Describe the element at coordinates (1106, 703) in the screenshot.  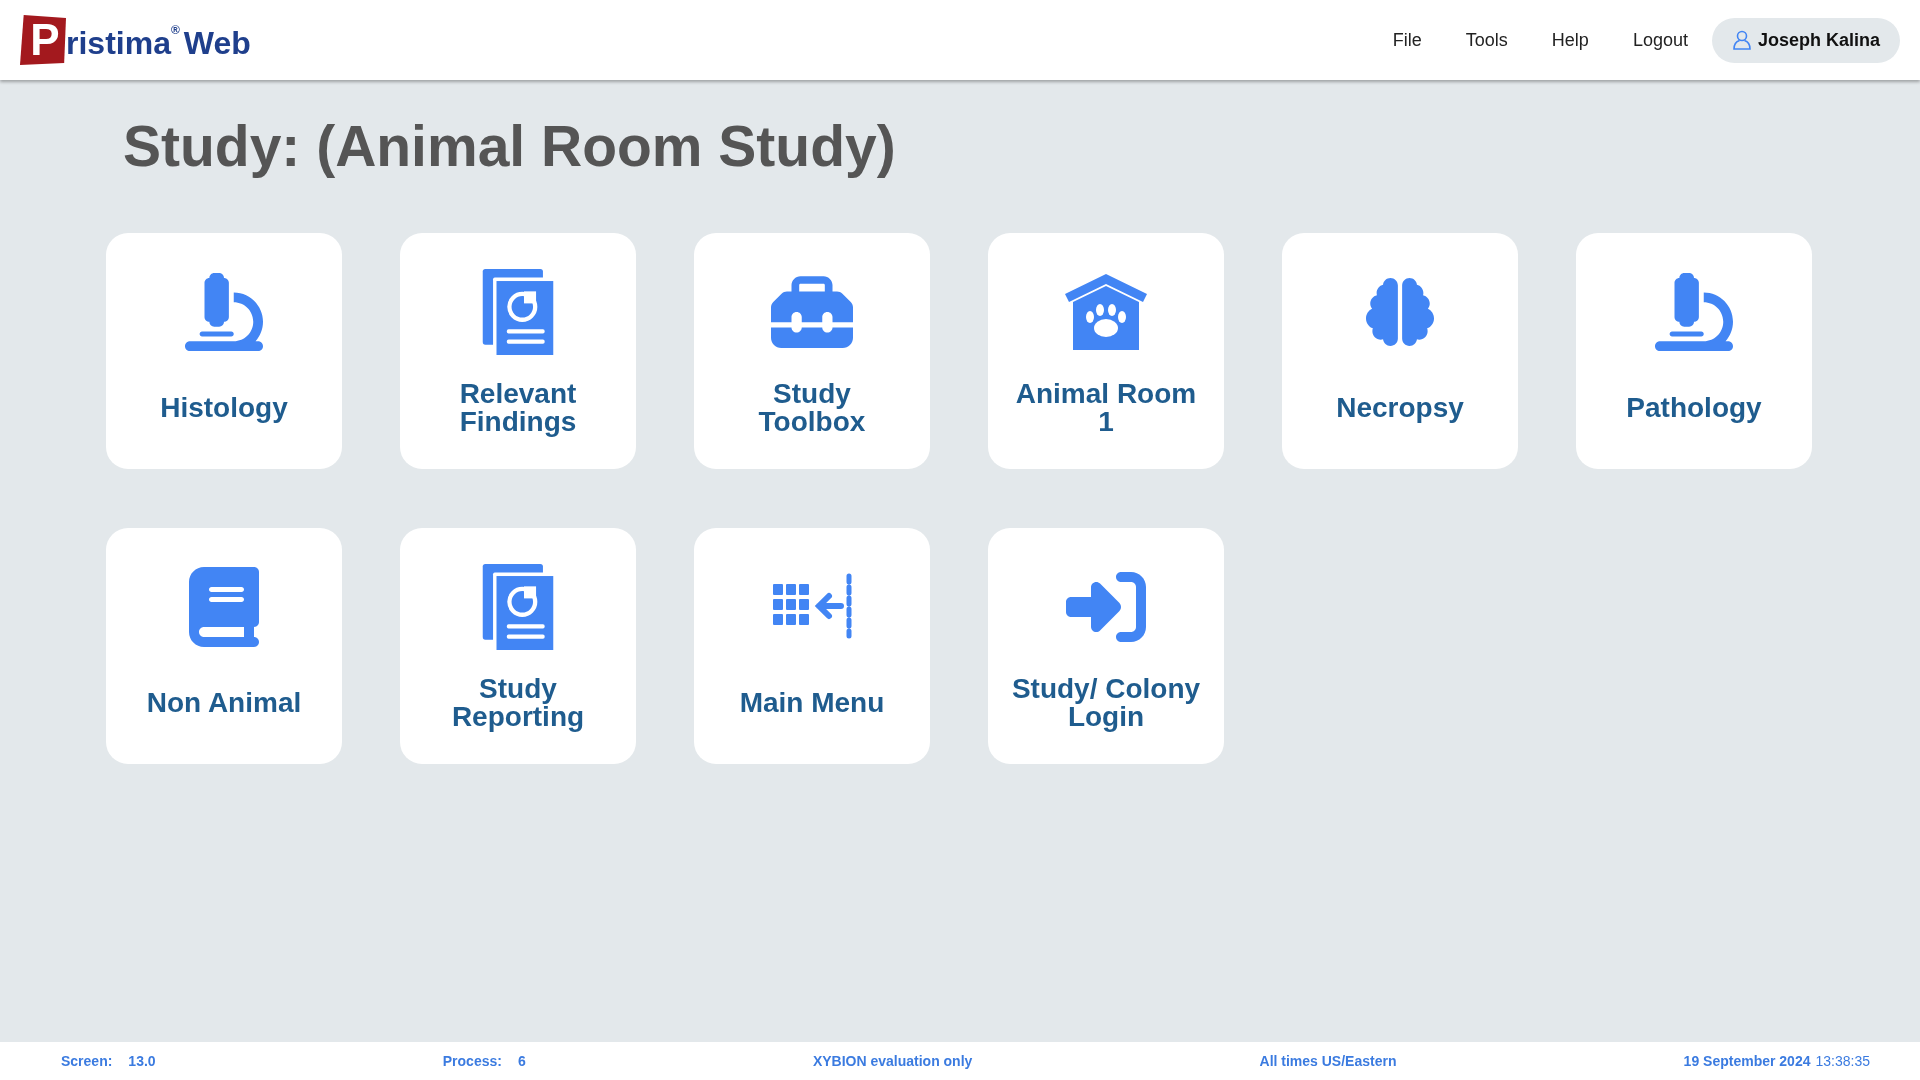
I see `tile-label: Study/ Colony Login` at that location.